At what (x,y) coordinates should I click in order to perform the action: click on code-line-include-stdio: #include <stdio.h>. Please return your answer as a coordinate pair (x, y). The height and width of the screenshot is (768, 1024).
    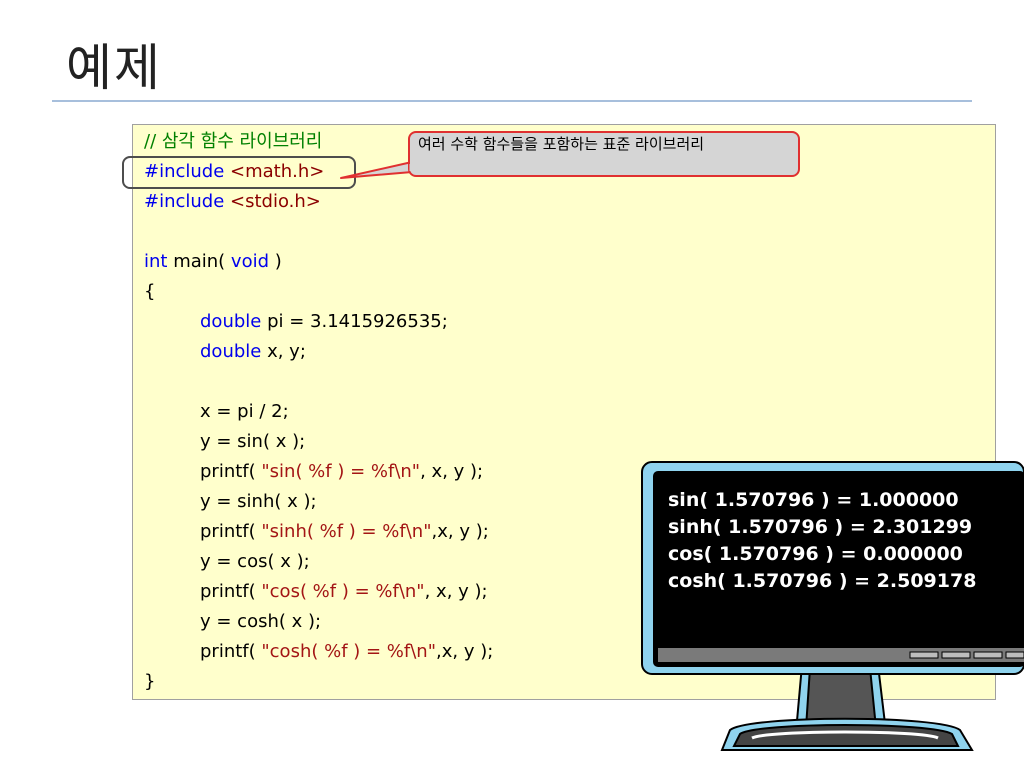
    Looking at the image, I should click on (318, 202).